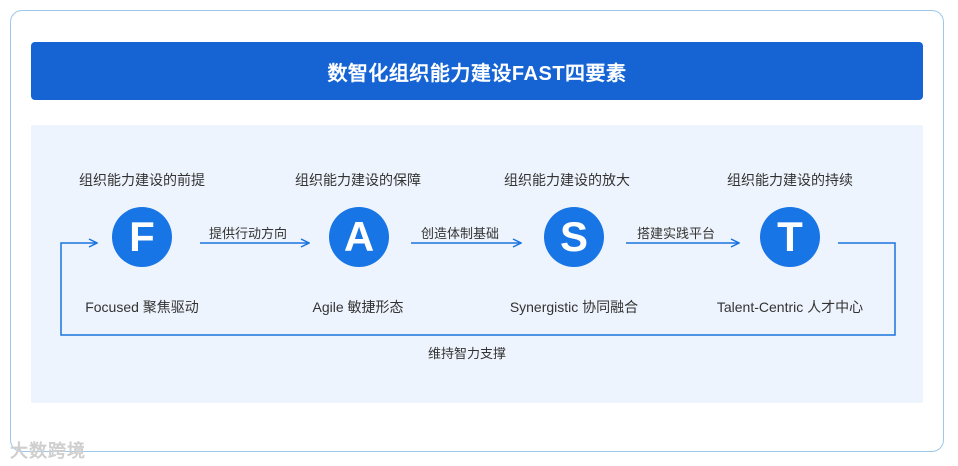  Describe the element at coordinates (359, 237) in the screenshot. I see `circle-a: A` at that location.